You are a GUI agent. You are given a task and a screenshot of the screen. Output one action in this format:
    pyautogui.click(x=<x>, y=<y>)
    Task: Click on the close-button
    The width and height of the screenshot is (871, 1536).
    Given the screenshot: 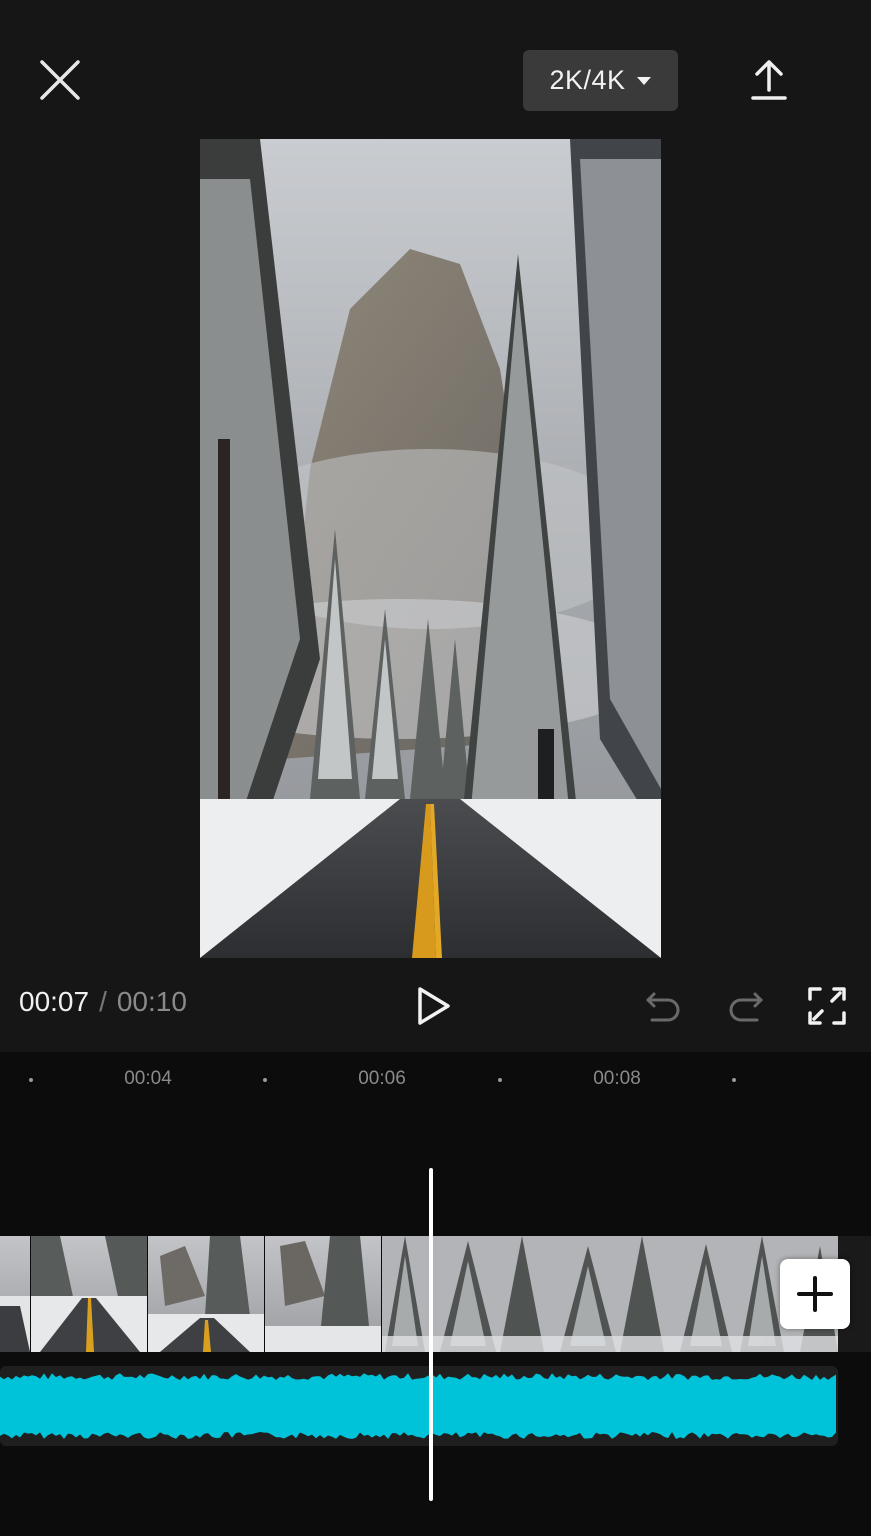 What is the action you would take?
    pyautogui.click(x=60, y=80)
    